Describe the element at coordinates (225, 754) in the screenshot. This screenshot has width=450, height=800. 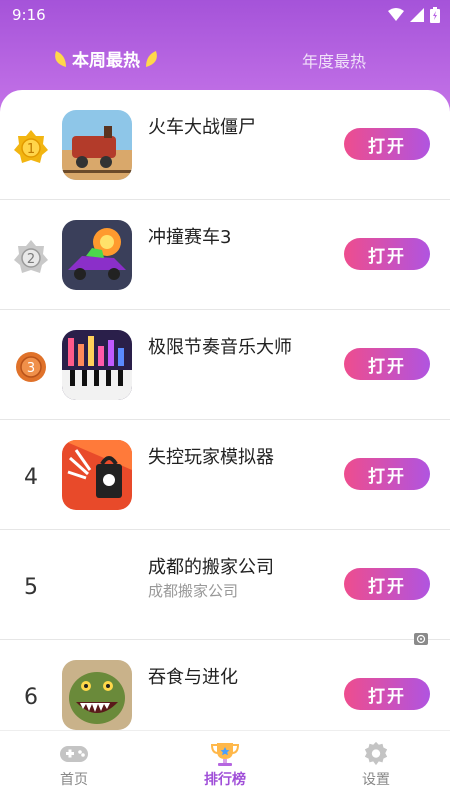
I see `trophy-icon` at that location.